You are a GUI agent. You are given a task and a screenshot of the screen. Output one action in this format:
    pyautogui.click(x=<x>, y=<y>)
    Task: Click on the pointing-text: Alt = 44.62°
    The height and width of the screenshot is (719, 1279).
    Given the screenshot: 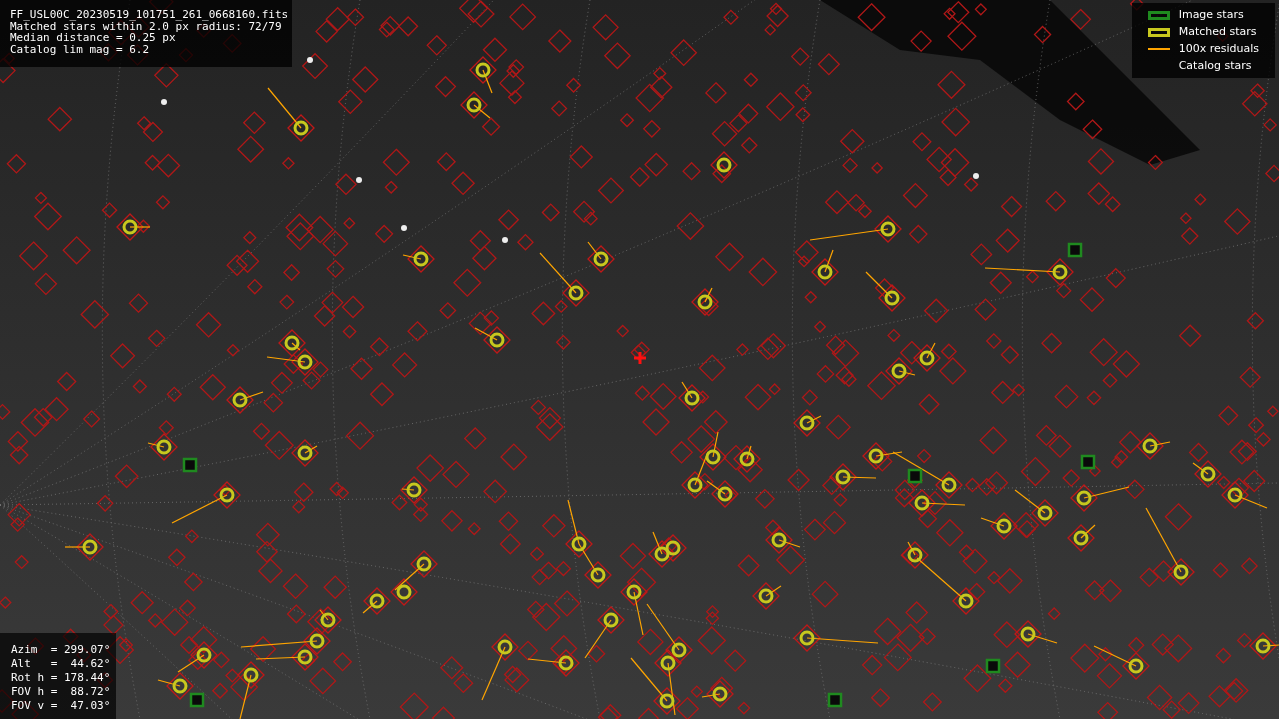 What is the action you would take?
    pyautogui.click(x=61, y=664)
    